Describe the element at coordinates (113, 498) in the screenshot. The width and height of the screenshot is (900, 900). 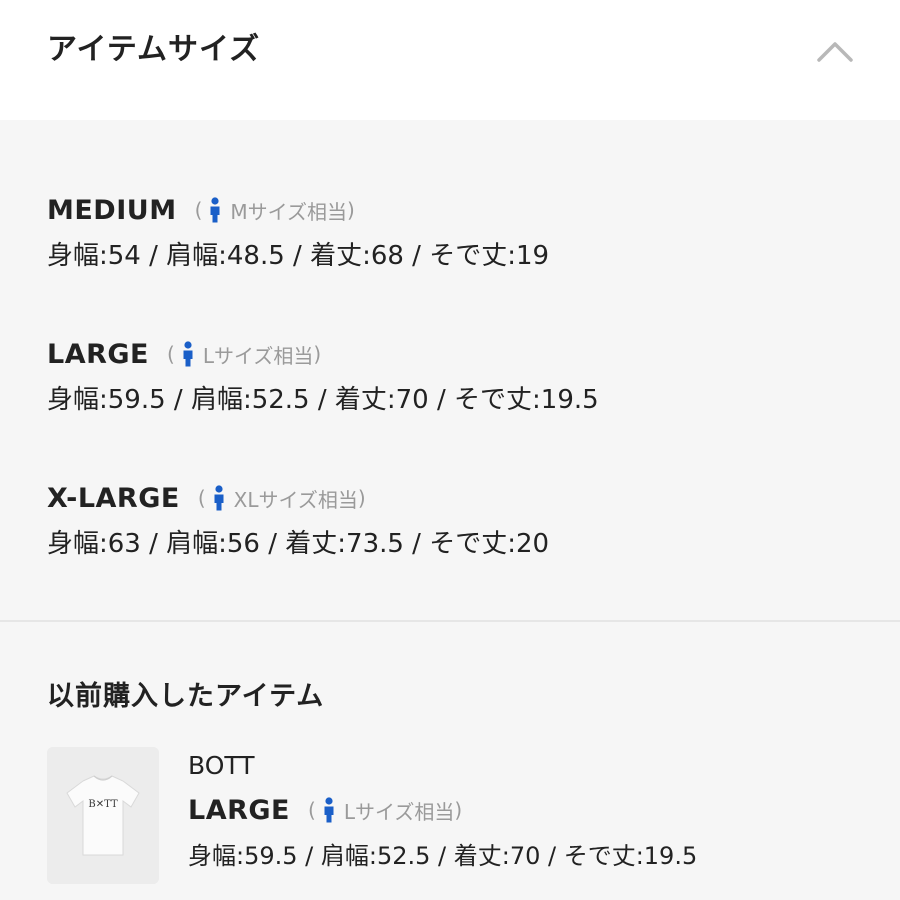
I see `size-name: X-LARGE` at that location.